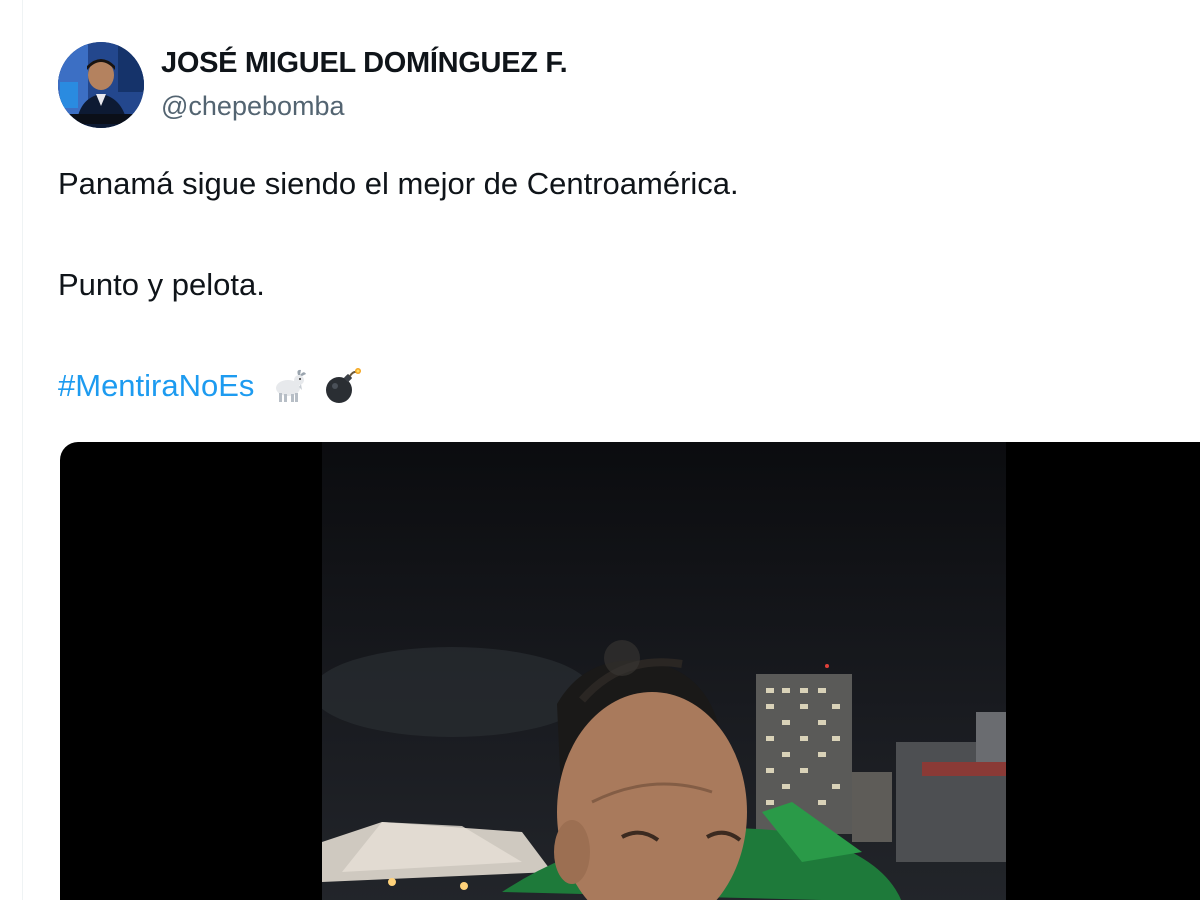  Describe the element at coordinates (364, 84) in the screenshot. I see `tweet-author: JOSÉ MIGUEL DOMÍNGUEZ F. @chepebomba` at that location.